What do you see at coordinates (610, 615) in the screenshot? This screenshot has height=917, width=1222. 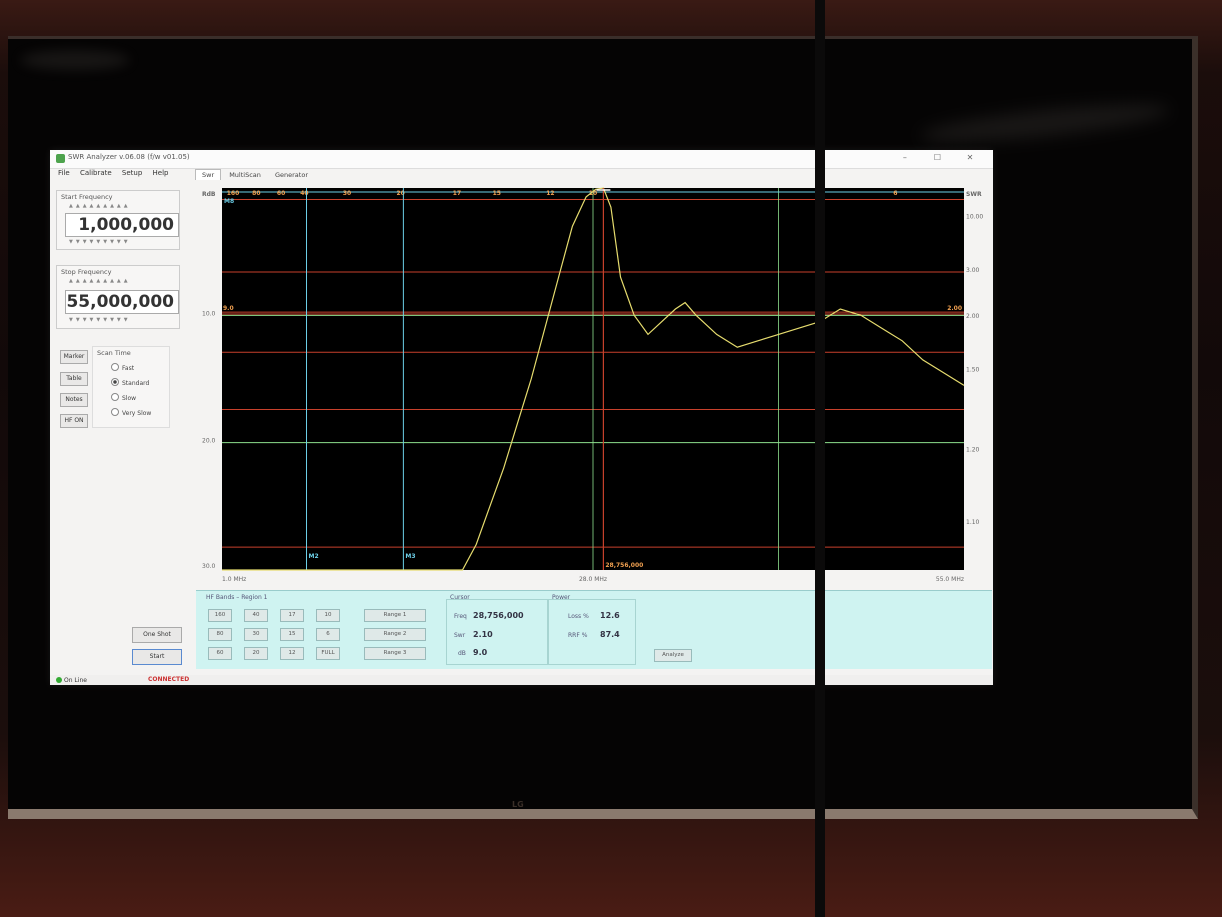 I see `loss-value: 12.6` at bounding box center [610, 615].